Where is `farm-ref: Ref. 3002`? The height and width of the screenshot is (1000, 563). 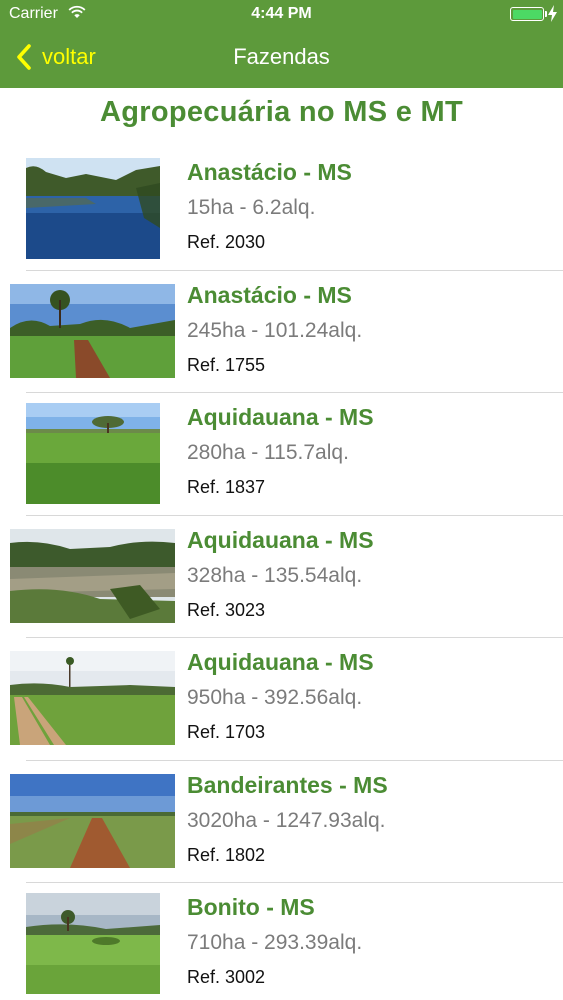 farm-ref: Ref. 3002 is located at coordinates (226, 977).